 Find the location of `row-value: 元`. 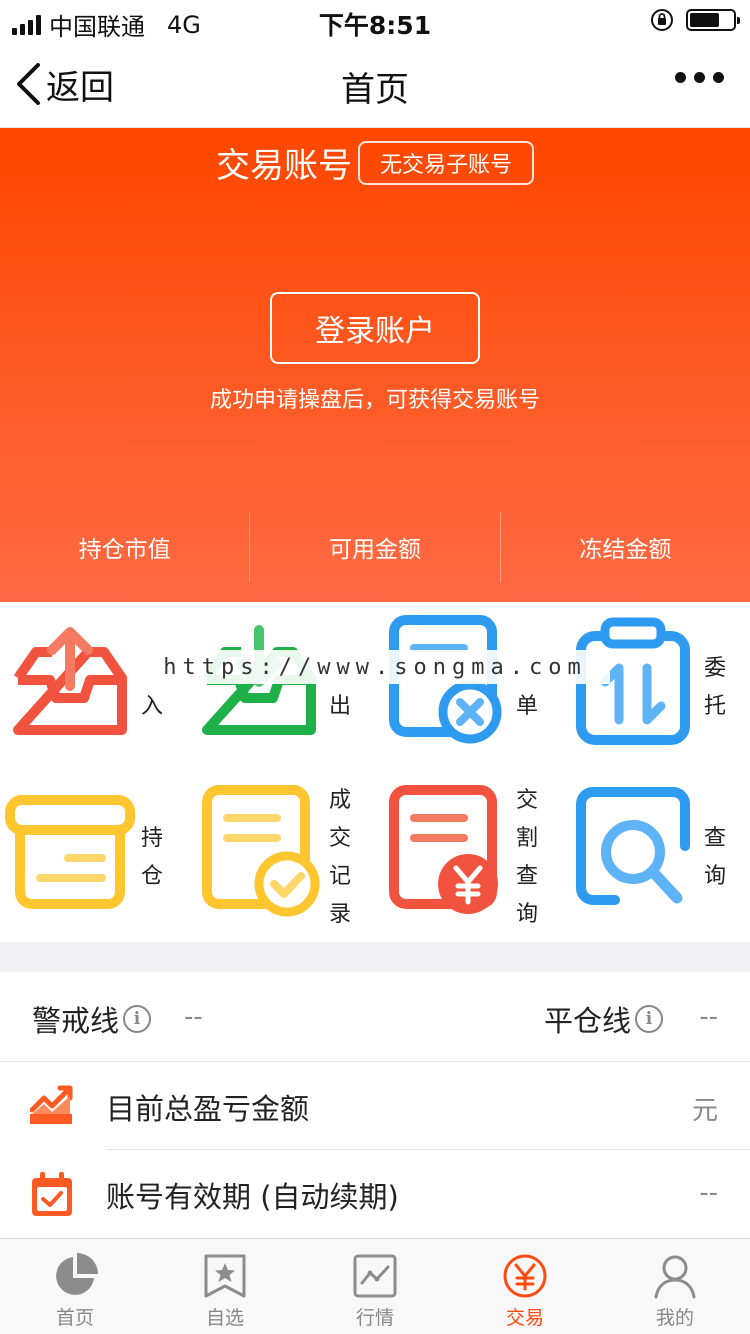

row-value: 元 is located at coordinates (704, 1111).